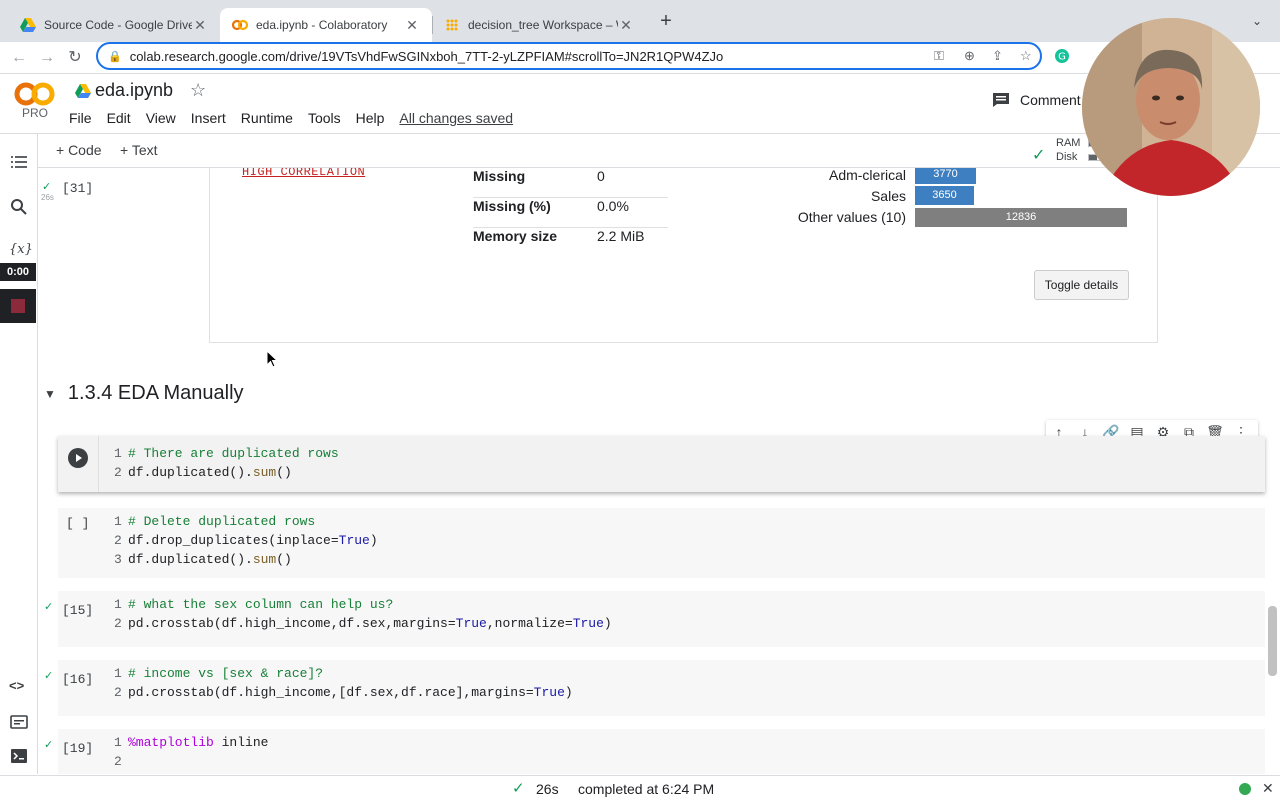 Image resolution: width=1280 pixels, height=800 pixels. I want to click on add-code-button: + Code, so click(79, 150).